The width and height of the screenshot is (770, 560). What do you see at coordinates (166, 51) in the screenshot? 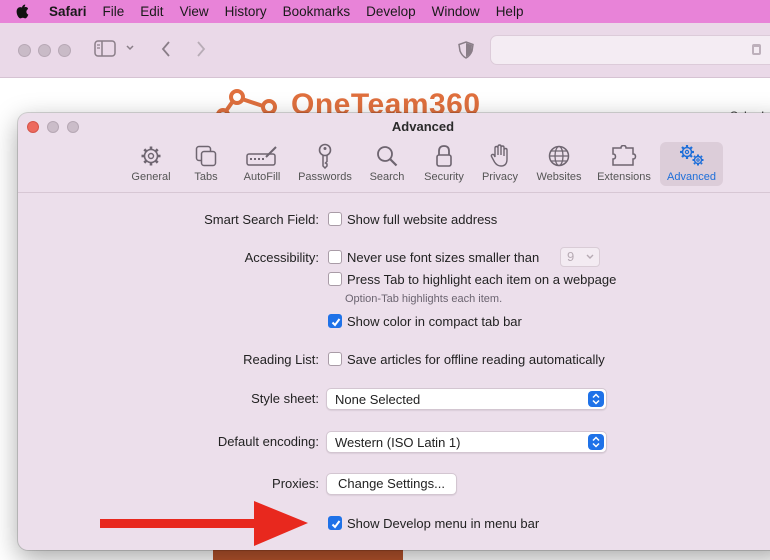
I see `back-icon` at bounding box center [166, 51].